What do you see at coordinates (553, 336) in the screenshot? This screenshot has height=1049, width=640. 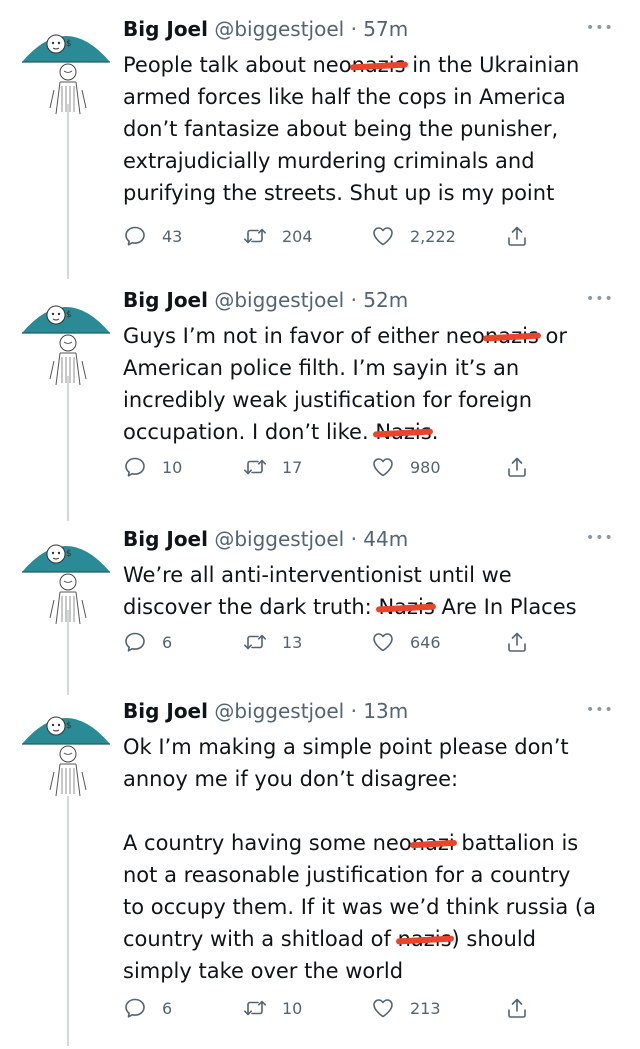 I see `text-segment: or` at bounding box center [553, 336].